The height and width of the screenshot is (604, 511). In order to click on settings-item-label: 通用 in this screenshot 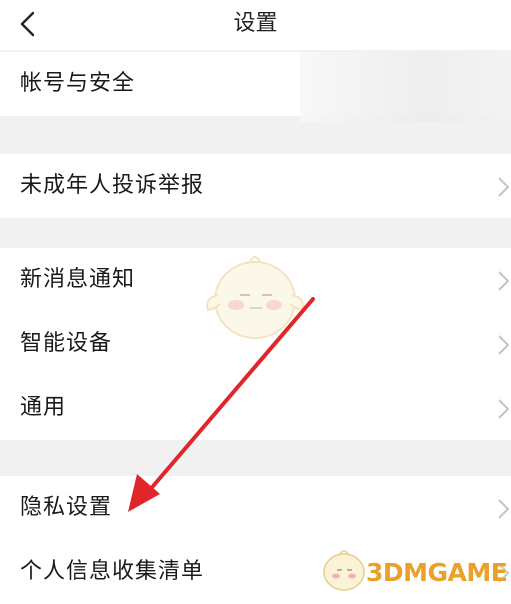, I will do `click(43, 407)`.